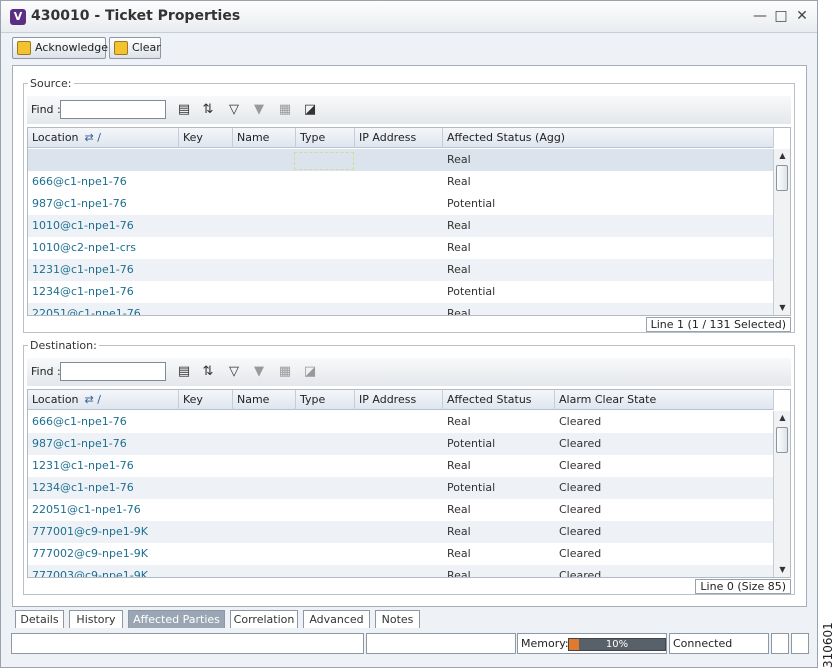  Describe the element at coordinates (208, 372) in the screenshot. I see `destination-sort-icon: ⇅` at that location.